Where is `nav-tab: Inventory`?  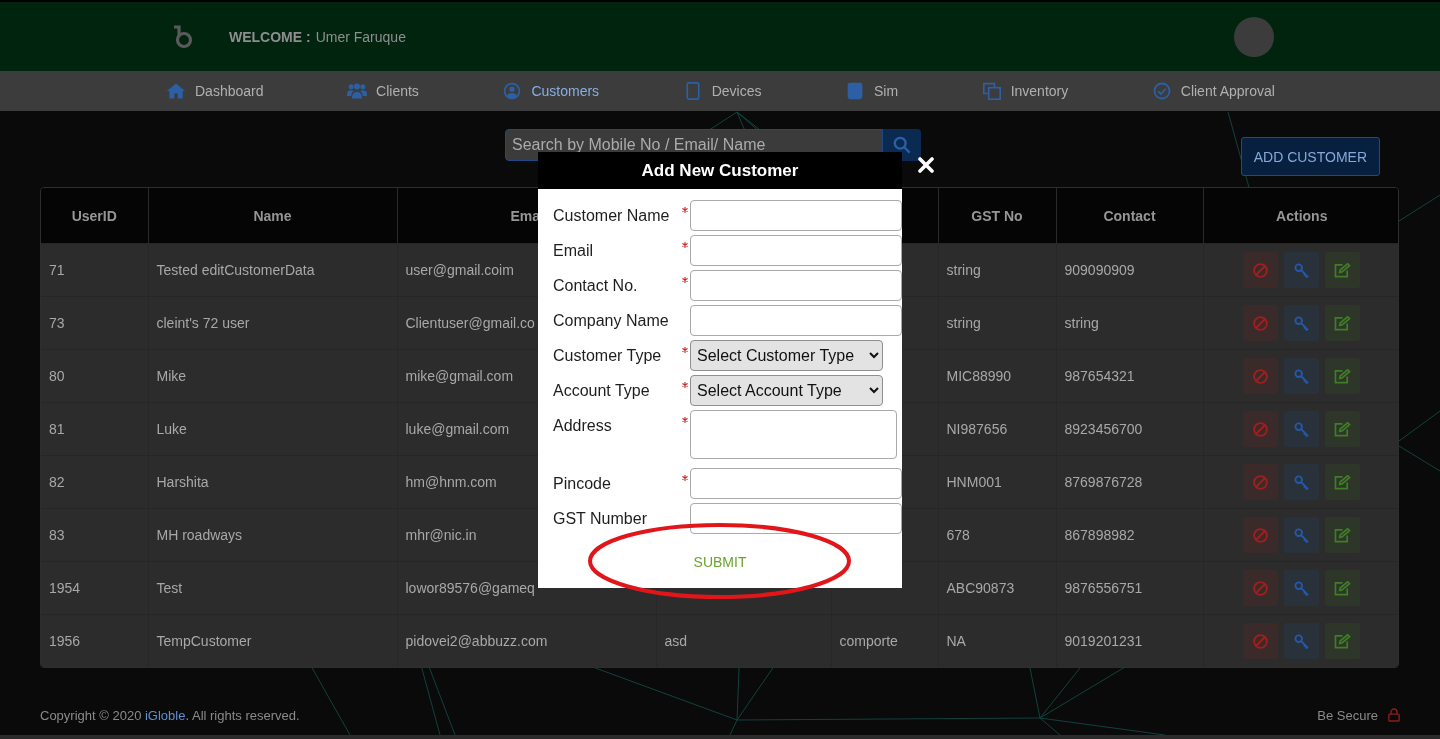
nav-tab: Inventory is located at coordinates (1025, 91).